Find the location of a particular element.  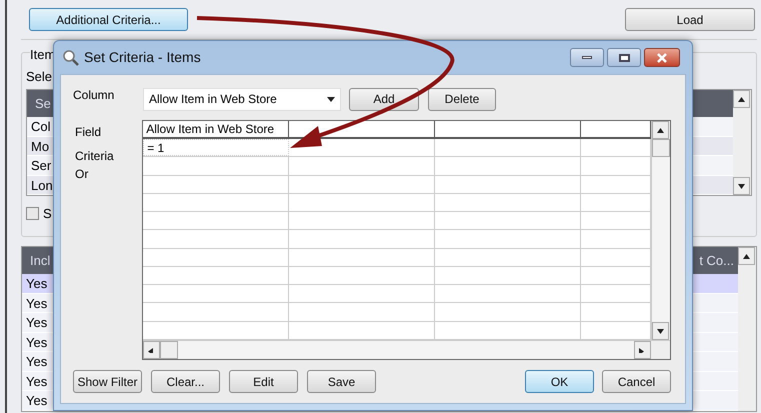

dialog-button: OK is located at coordinates (559, 381).